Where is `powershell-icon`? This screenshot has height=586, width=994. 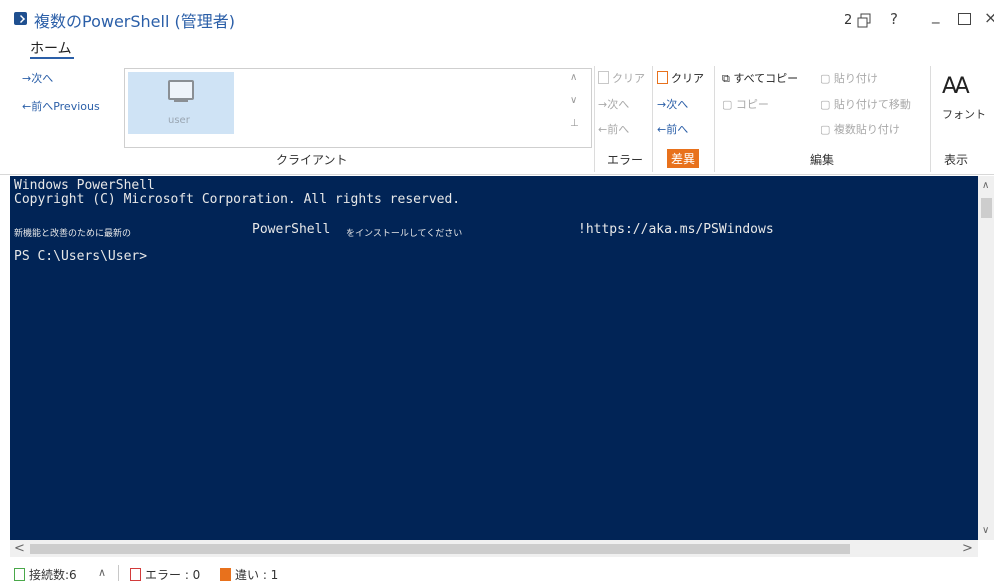 powershell-icon is located at coordinates (20, 18).